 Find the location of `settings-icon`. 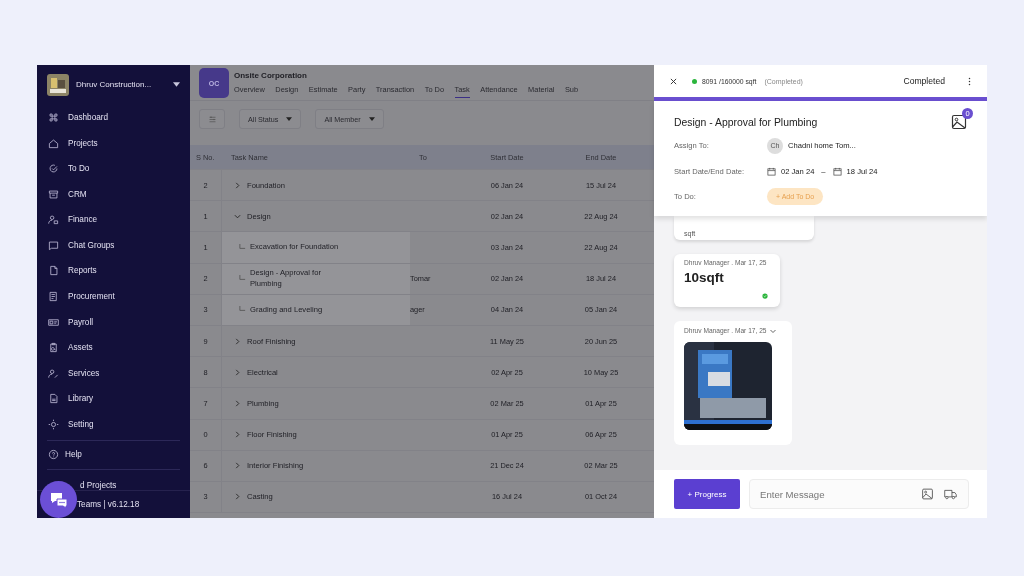

settings-icon is located at coordinates (53, 425).